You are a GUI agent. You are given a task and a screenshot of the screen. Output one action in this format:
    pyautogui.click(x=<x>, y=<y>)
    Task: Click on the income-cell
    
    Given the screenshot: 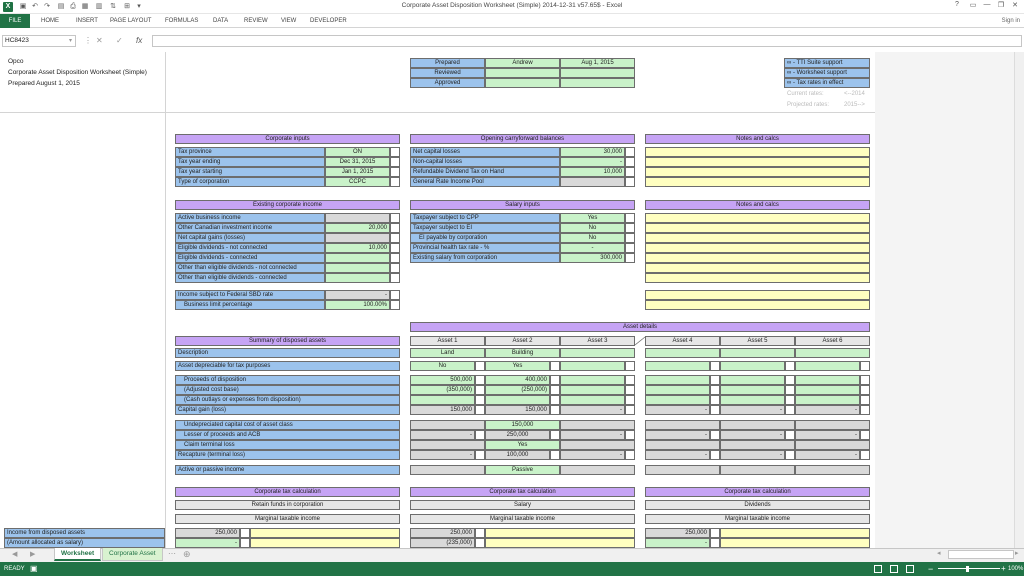 What is the action you would take?
    pyautogui.click(x=357, y=268)
    